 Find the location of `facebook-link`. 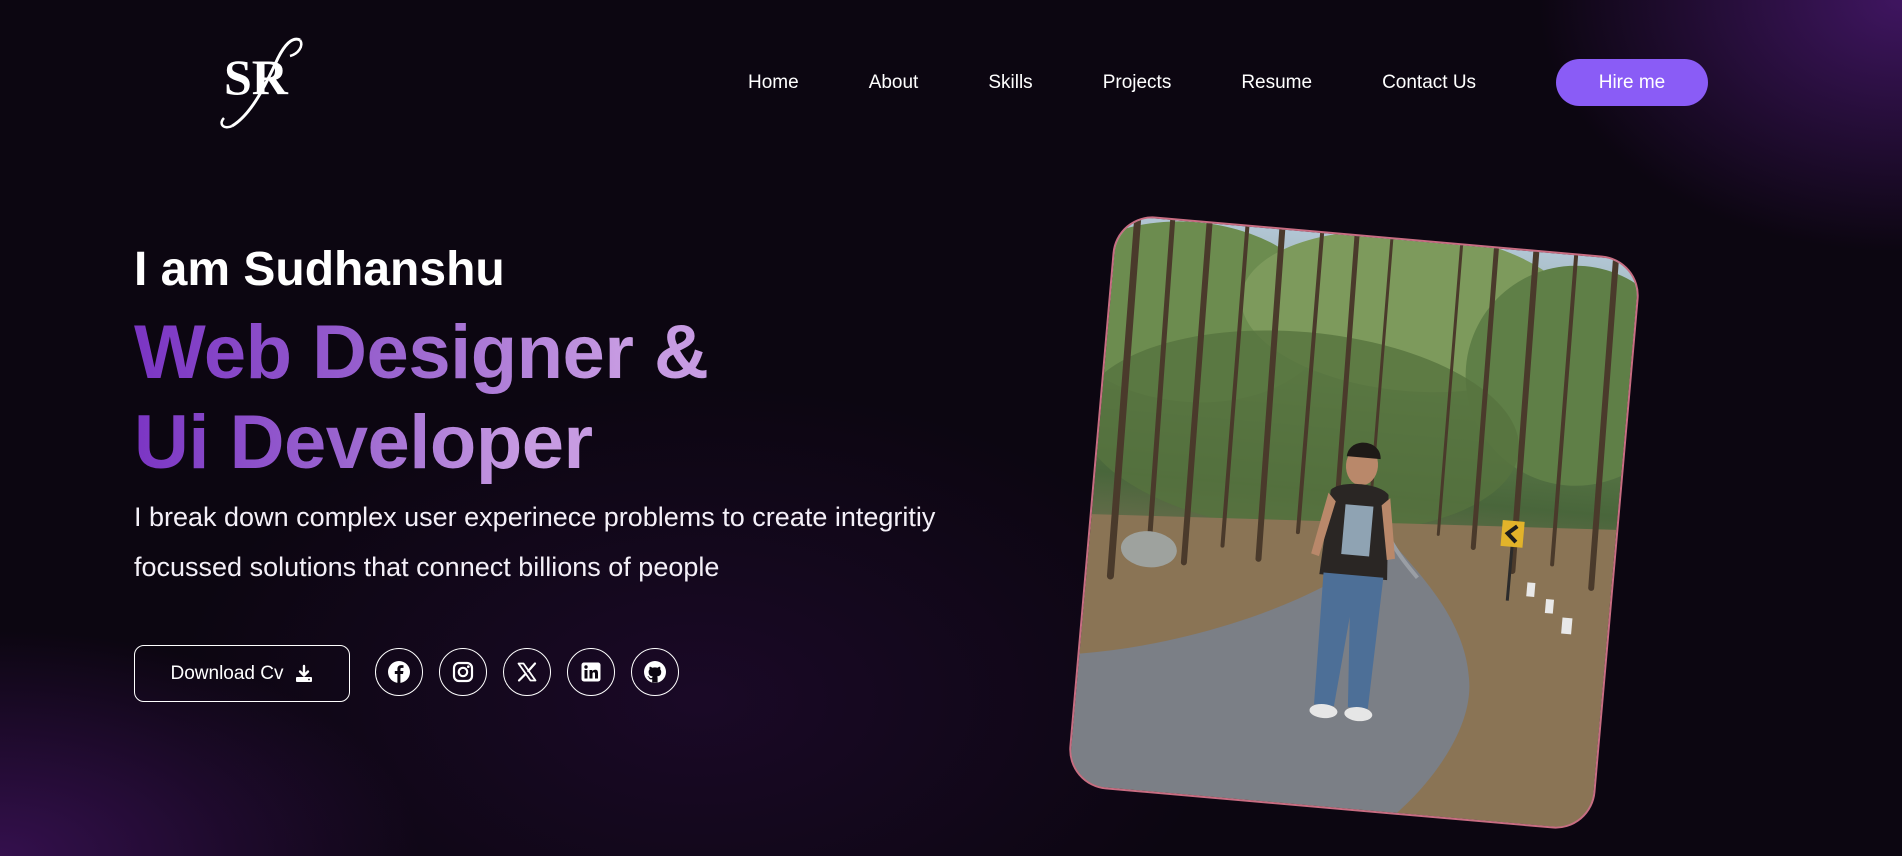

facebook-link is located at coordinates (399, 672).